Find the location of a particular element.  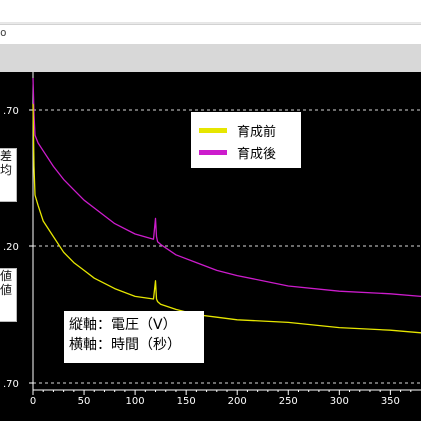

x-tick-label: 100 is located at coordinates (135, 401).